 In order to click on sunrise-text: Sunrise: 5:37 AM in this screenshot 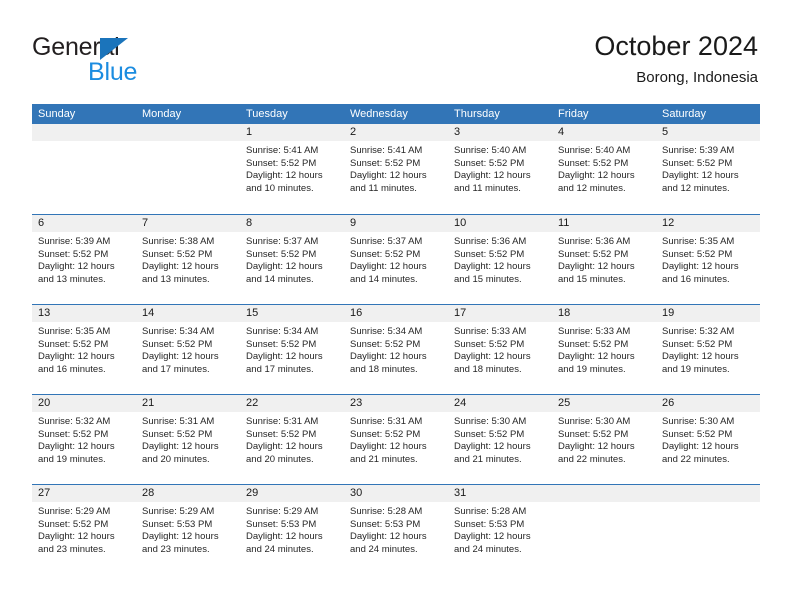, I will do `click(386, 241)`.